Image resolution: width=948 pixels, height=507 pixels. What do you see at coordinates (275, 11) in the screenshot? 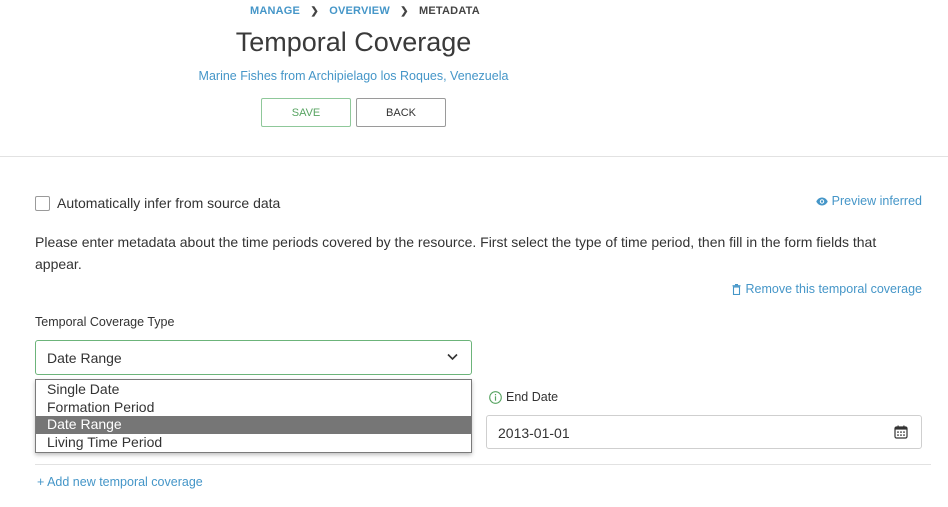
I see `breadcrumb-manage: MANAGE` at bounding box center [275, 11].